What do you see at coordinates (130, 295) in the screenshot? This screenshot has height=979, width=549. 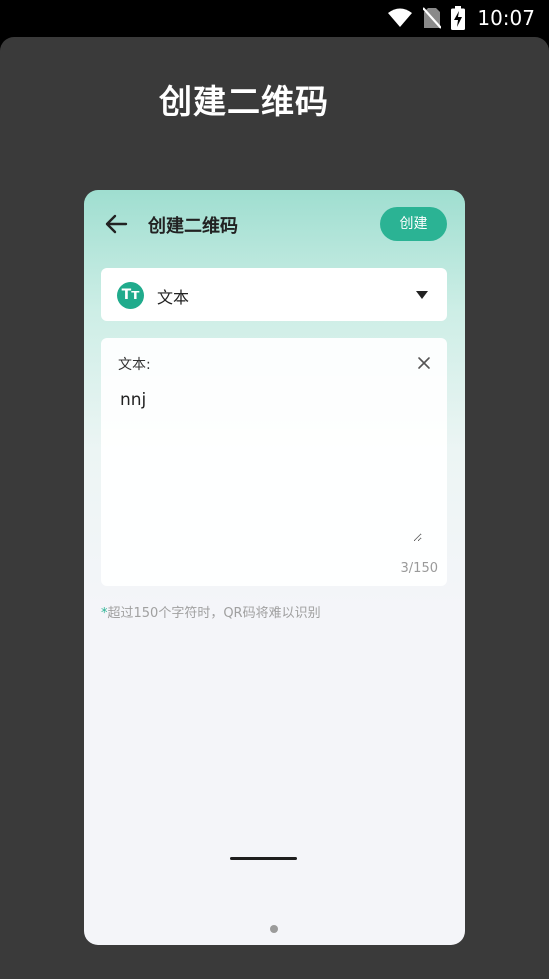 I see `text-type-icon: Tт` at bounding box center [130, 295].